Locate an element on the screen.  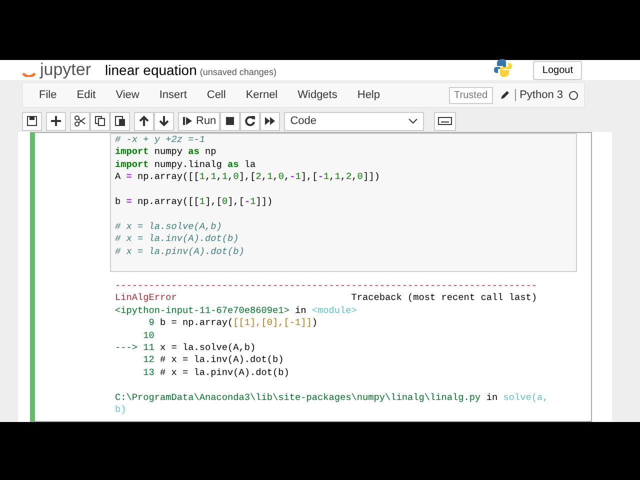
restart-button is located at coordinates (250, 121).